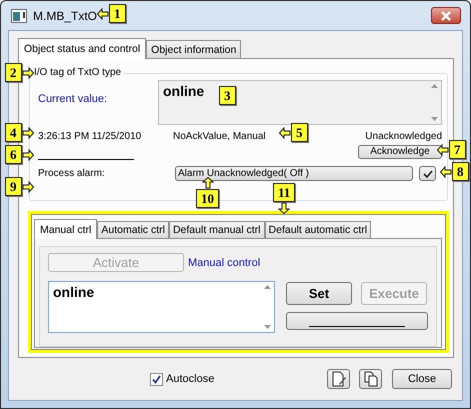 The width and height of the screenshot is (471, 409). What do you see at coordinates (78, 72) in the screenshot?
I see `group-title: I/O tag of TxtO type` at bounding box center [78, 72].